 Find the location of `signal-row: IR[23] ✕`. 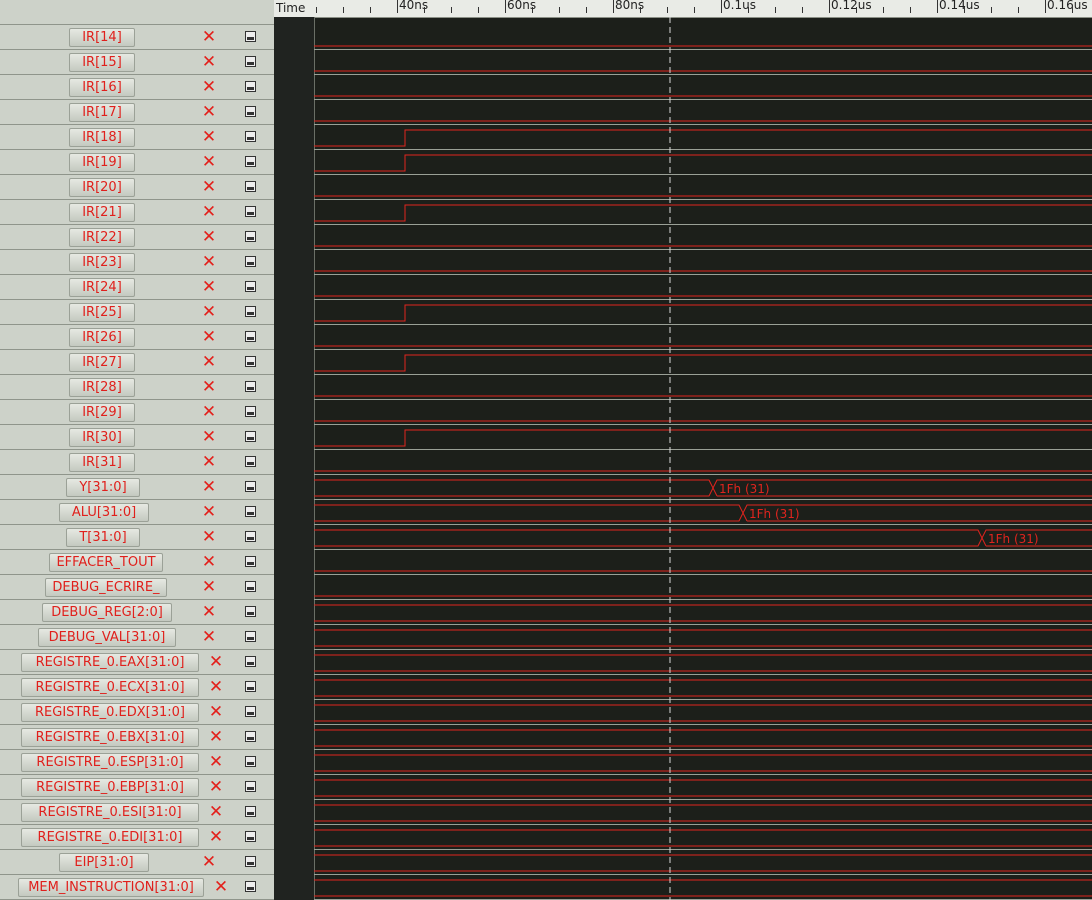

signal-row: IR[23] ✕ is located at coordinates (137, 262).